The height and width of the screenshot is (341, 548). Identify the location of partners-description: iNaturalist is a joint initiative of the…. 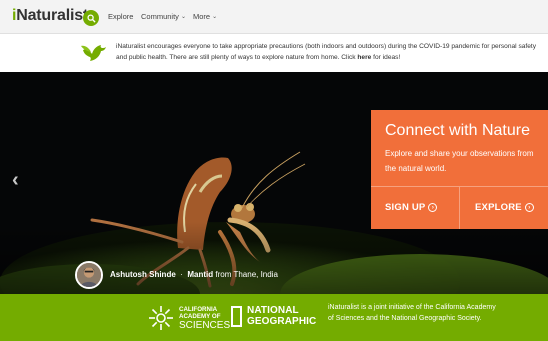
(412, 313).